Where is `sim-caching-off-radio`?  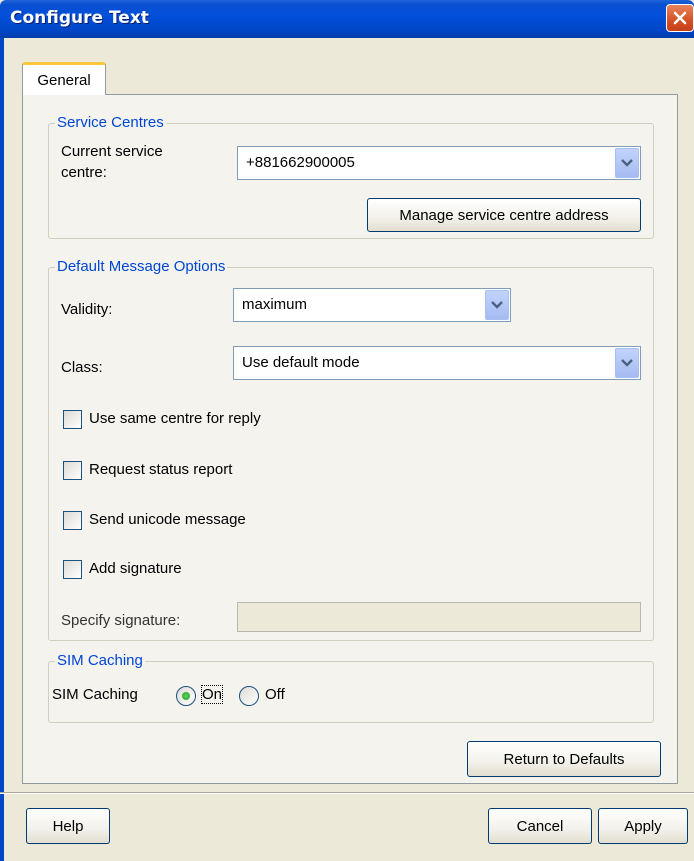 sim-caching-off-radio is located at coordinates (249, 696).